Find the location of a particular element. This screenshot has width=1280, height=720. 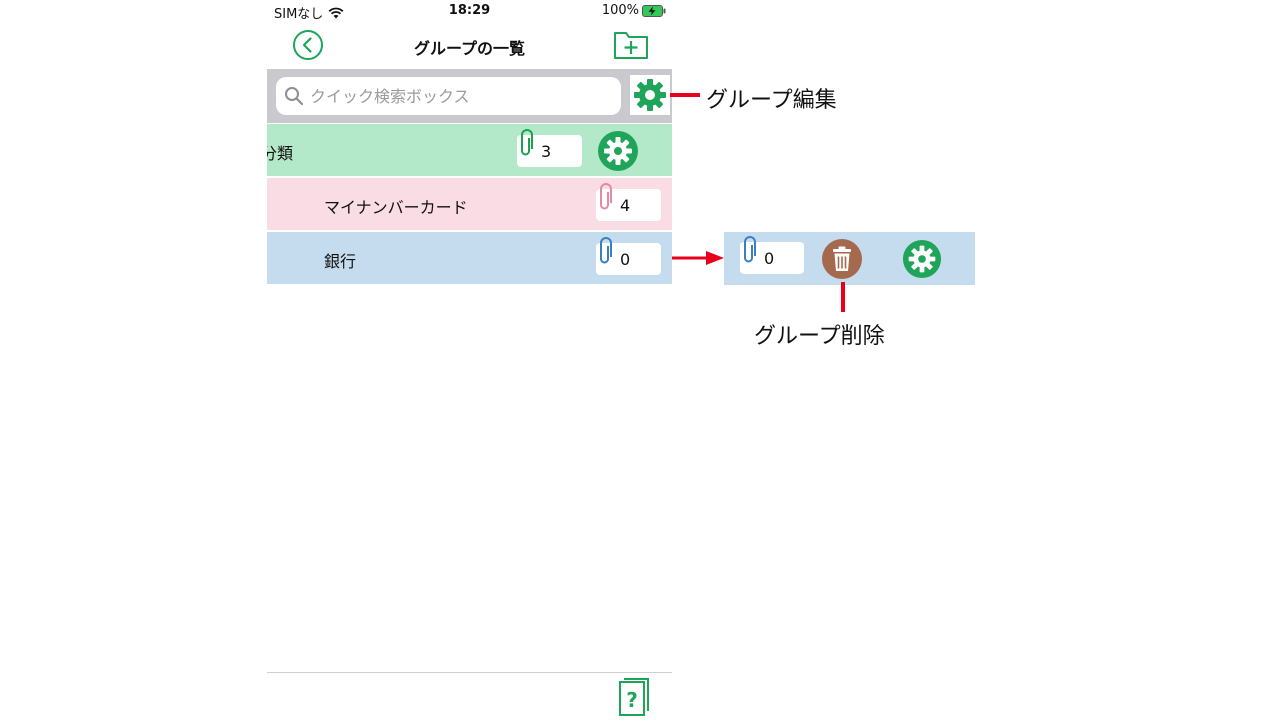

group-label: マイナンバーカード is located at coordinates (396, 207).